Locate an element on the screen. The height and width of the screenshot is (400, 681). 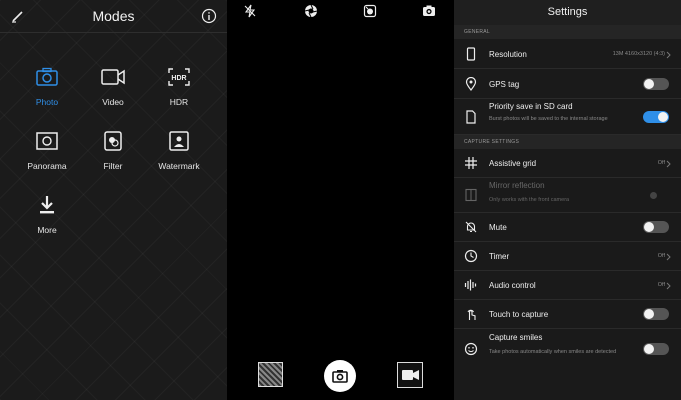
setting-value: 13M 4160x3120 (4:3) is located at coordinates (638, 54).